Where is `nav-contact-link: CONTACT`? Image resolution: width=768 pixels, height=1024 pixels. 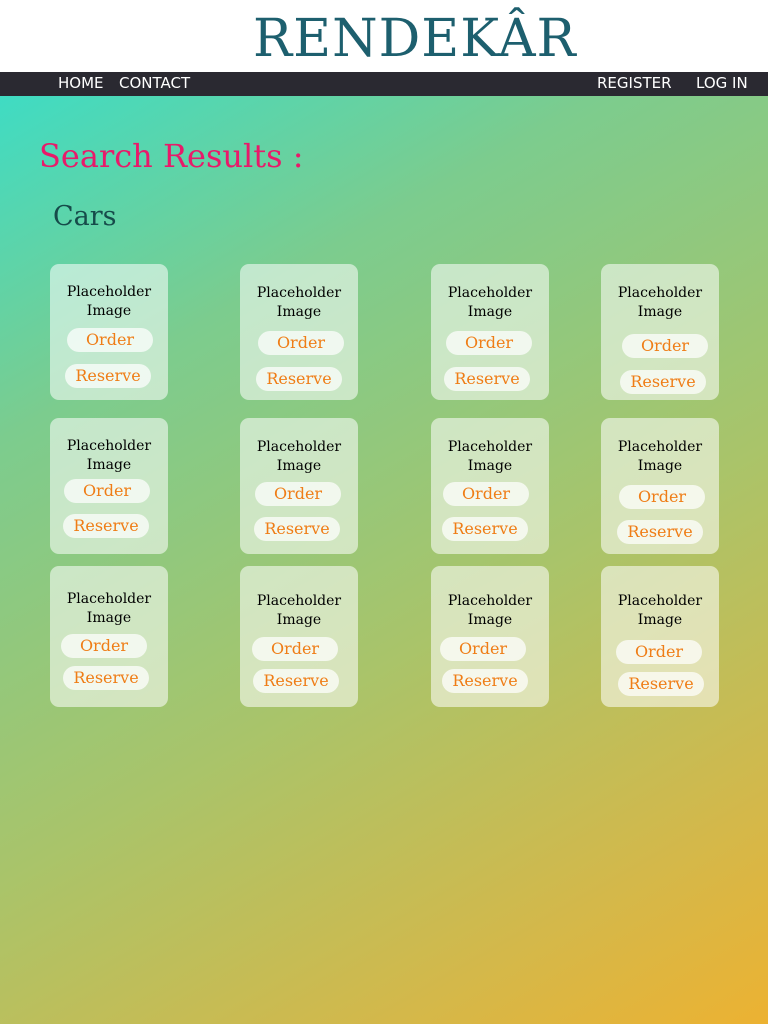 nav-contact-link: CONTACT is located at coordinates (154, 84).